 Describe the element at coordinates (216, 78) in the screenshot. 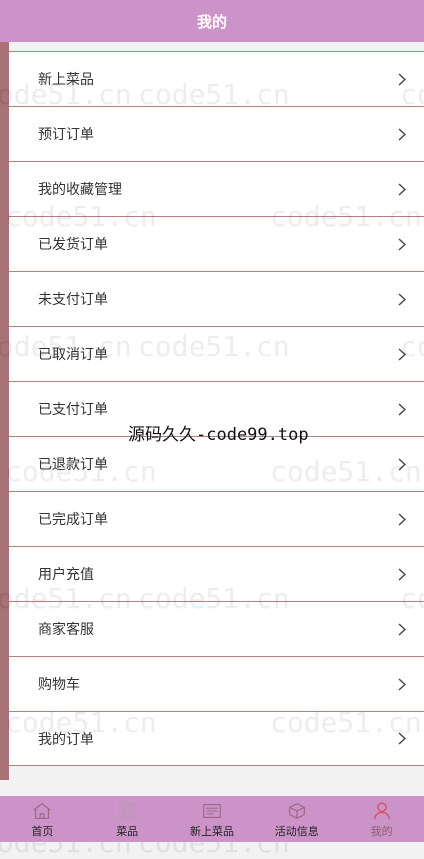

I see `menu-item-new-dishes: 新上菜品` at that location.